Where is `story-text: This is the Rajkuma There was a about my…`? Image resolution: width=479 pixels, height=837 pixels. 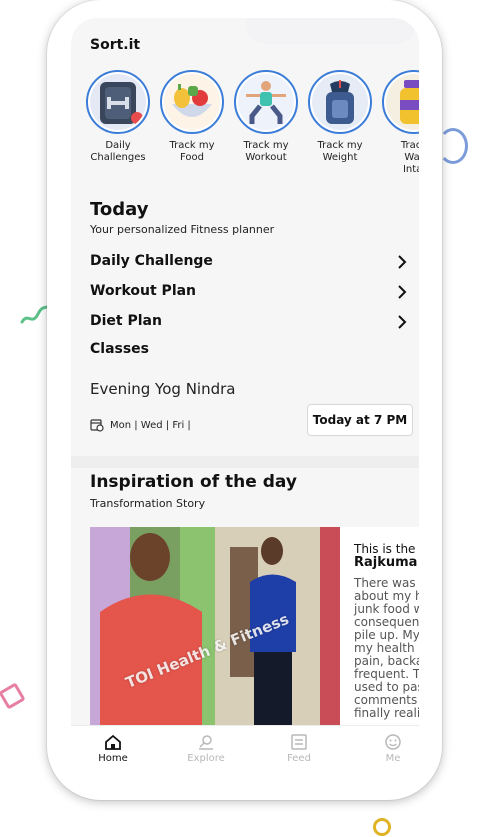
story-text: This is the Rajkuma There was a about my… is located at coordinates (386, 631).